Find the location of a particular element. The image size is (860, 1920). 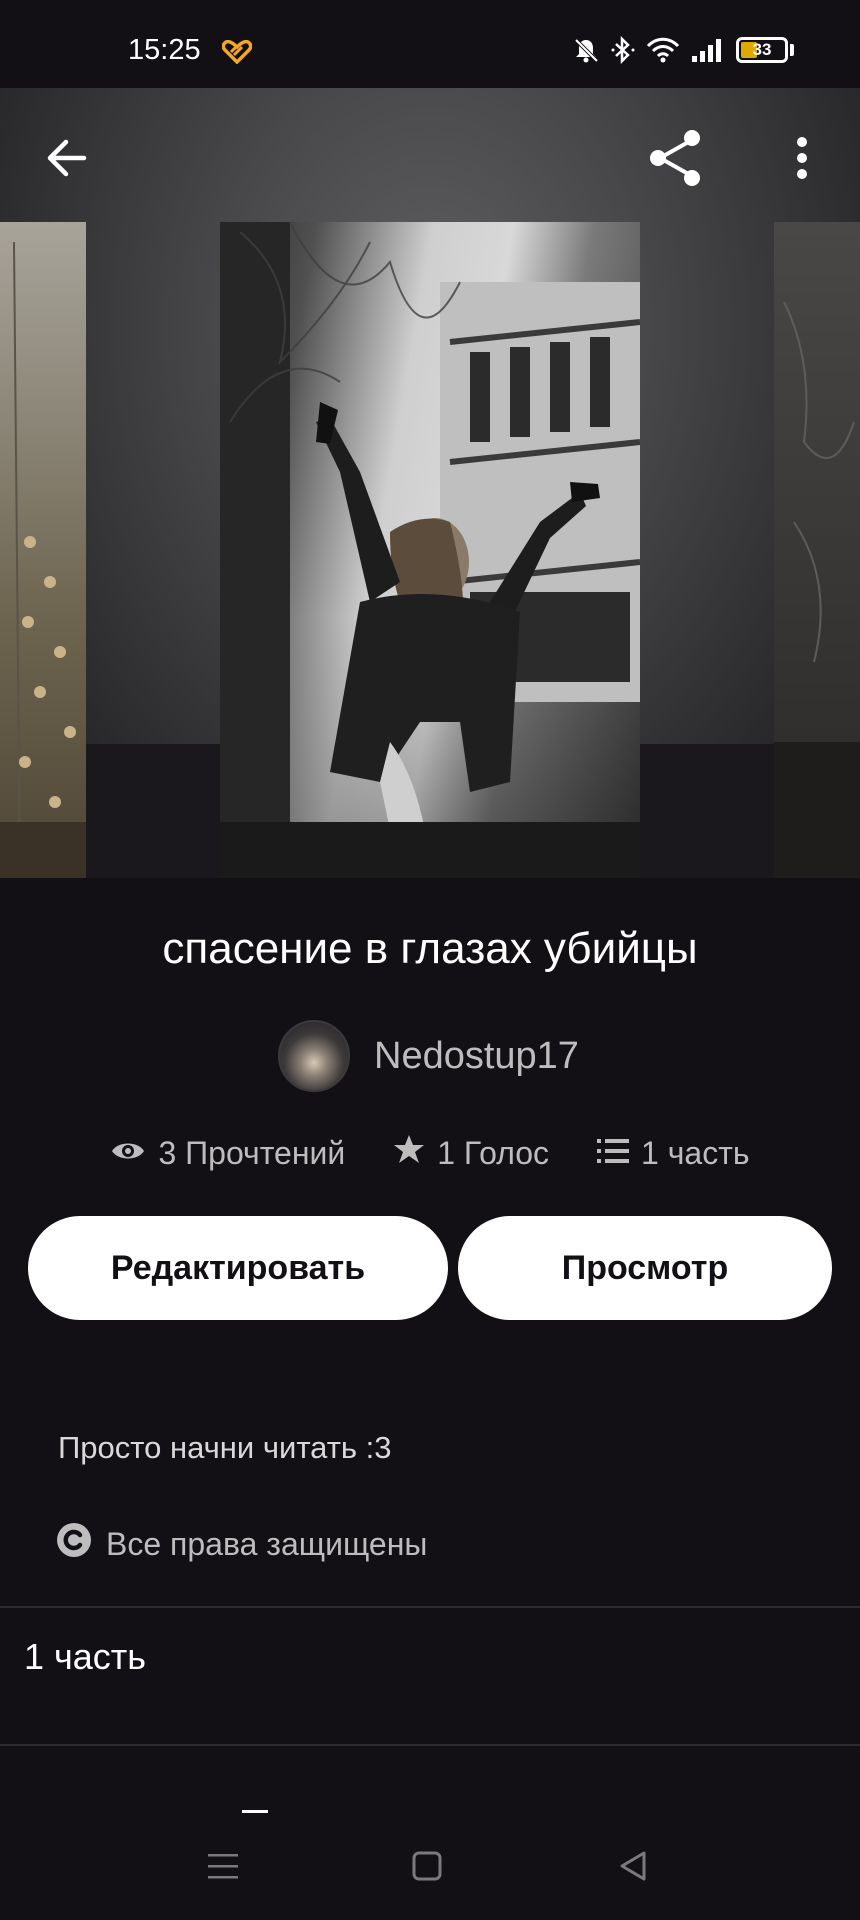

nav-recents-button is located at coordinates (223, 1868).